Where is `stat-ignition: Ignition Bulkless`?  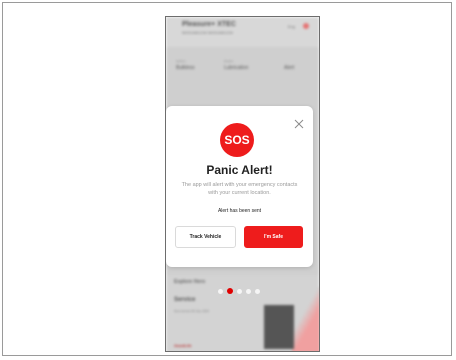
stat-ignition: Ignition Bulkless is located at coordinates (185, 65).